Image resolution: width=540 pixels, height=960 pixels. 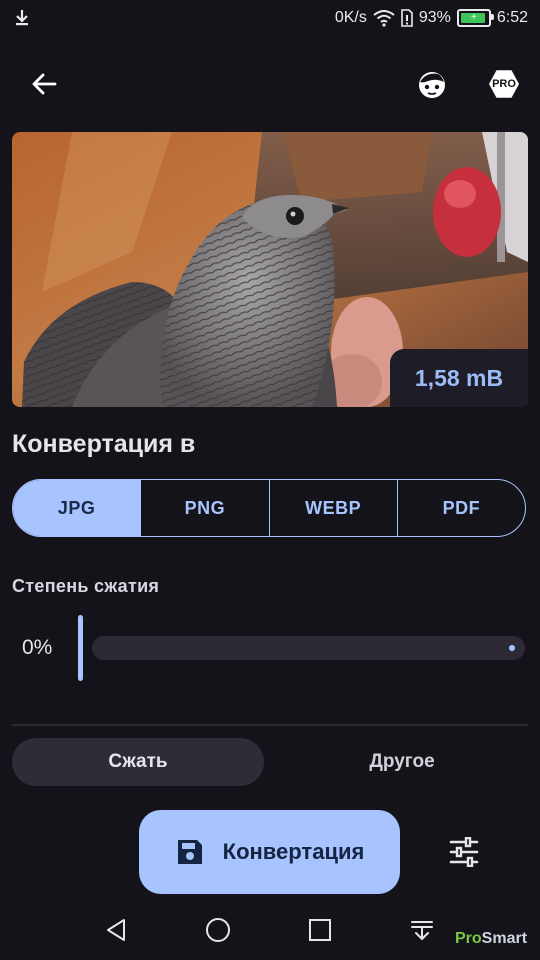 I want to click on convert-section-title: Конвертация в, so click(x=104, y=444).